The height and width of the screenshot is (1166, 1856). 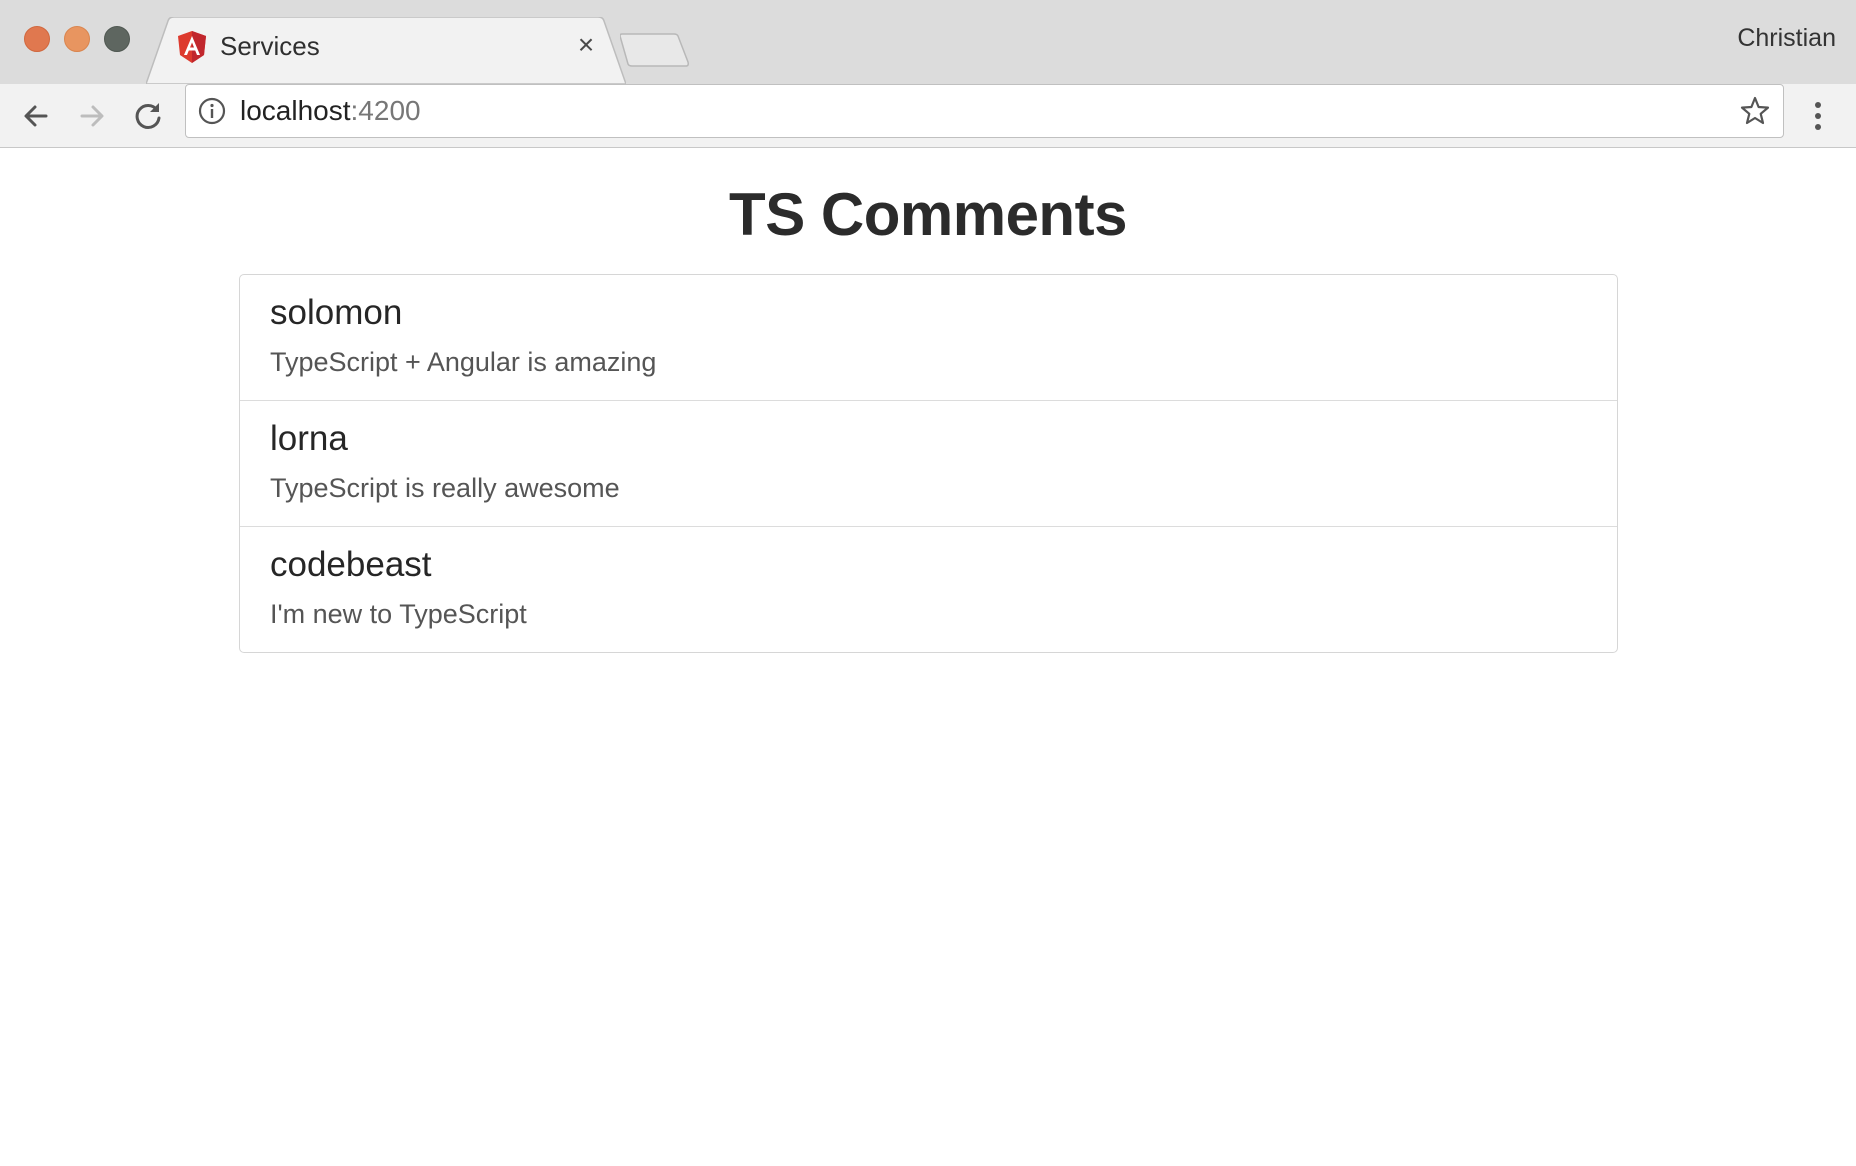 What do you see at coordinates (36, 116) in the screenshot?
I see `back-arrow-icon` at bounding box center [36, 116].